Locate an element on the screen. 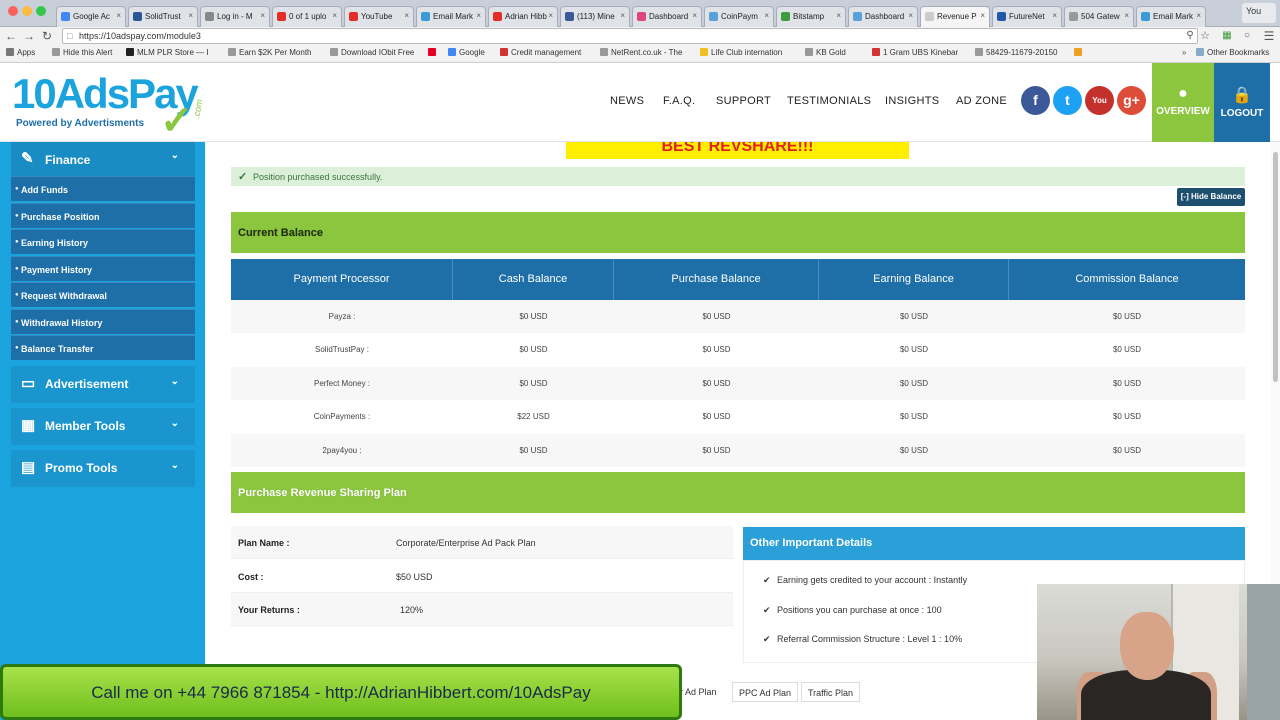  address-bar: □ https://10adspay.com/module3 is located at coordinates (630, 36).